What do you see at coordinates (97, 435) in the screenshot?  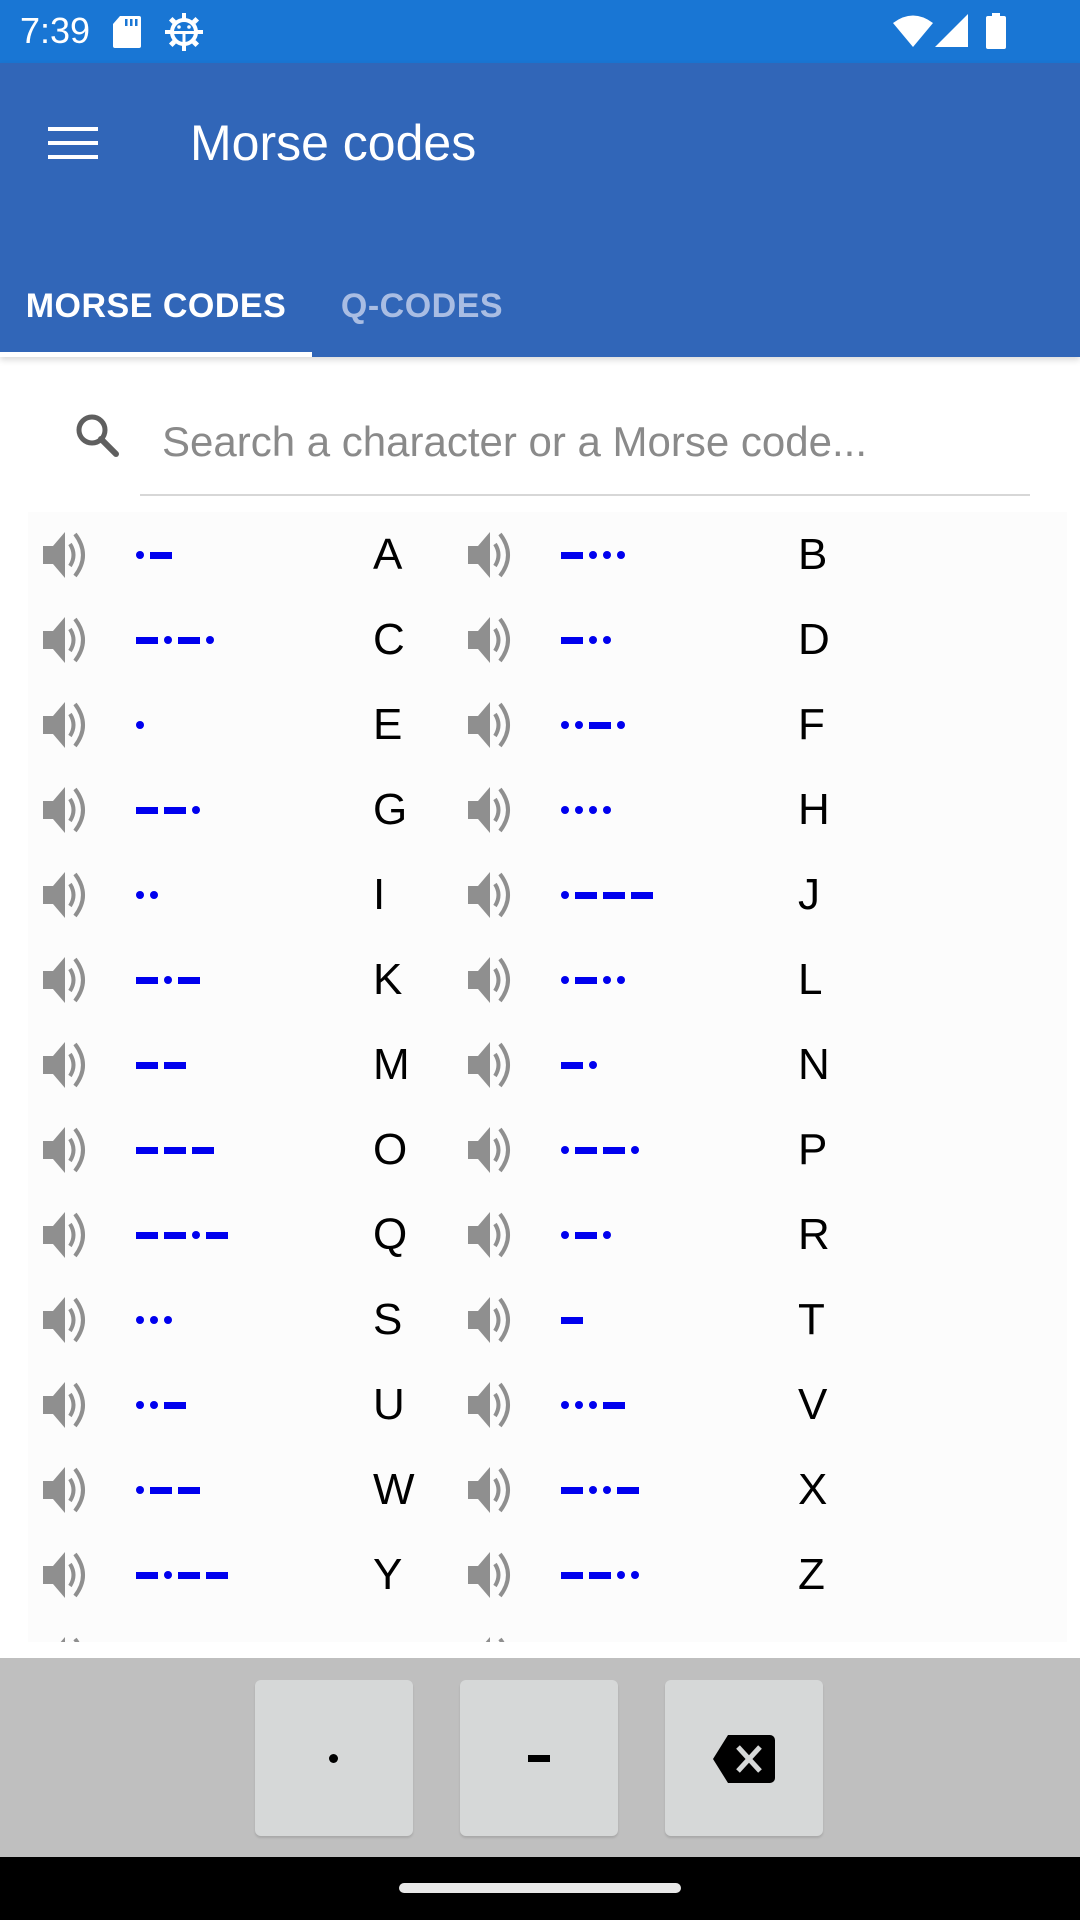 I see `search-icon` at bounding box center [97, 435].